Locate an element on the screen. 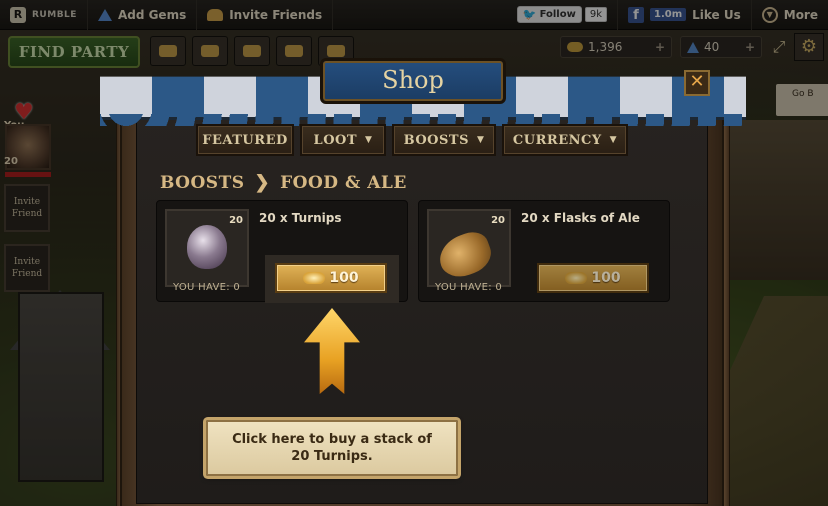 The width and height of the screenshot is (828, 506). breadcrumb: BOOSTS ❯ FOOD & ALE is located at coordinates (283, 182).